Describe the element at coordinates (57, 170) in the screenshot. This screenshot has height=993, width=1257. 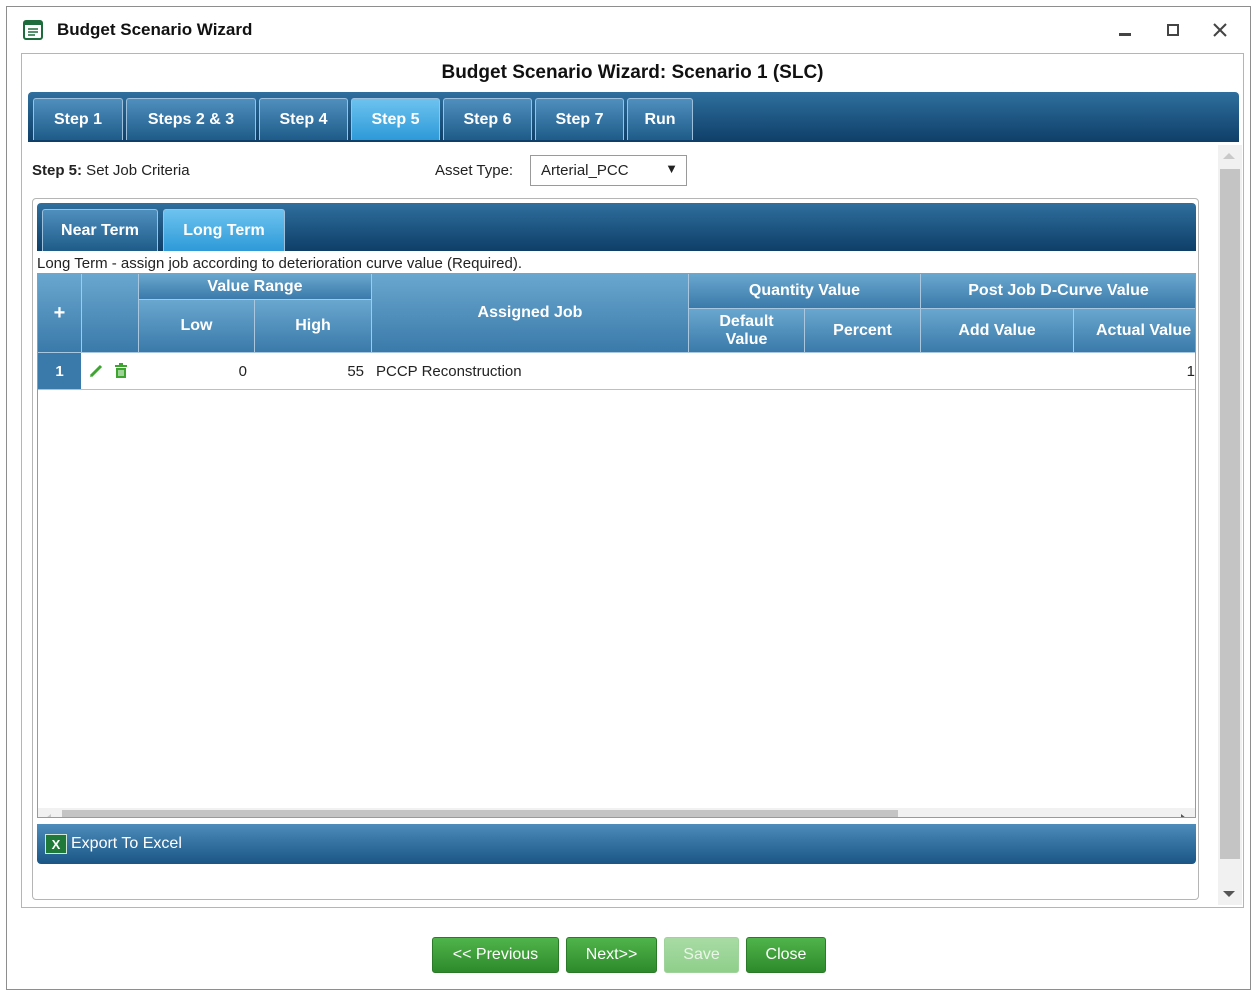
I see `step-number-label: Step 5:` at that location.